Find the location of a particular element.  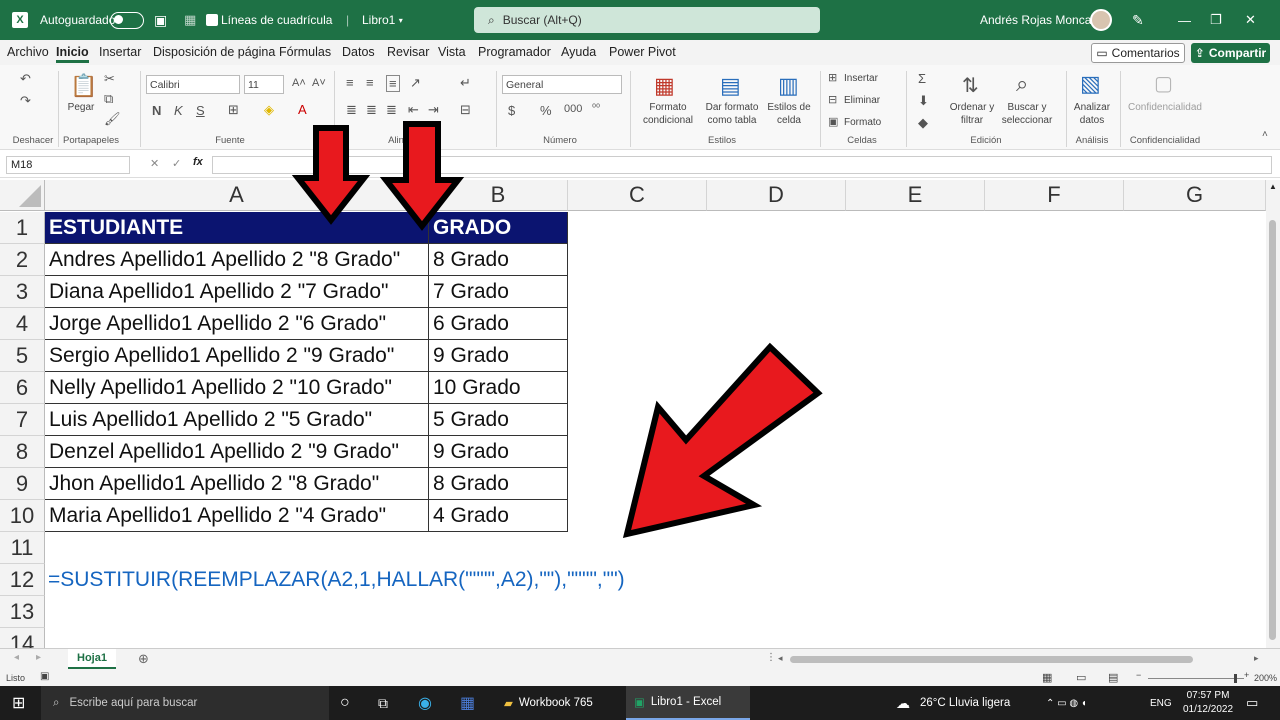

row-header-9: 9 is located at coordinates (22, 484).